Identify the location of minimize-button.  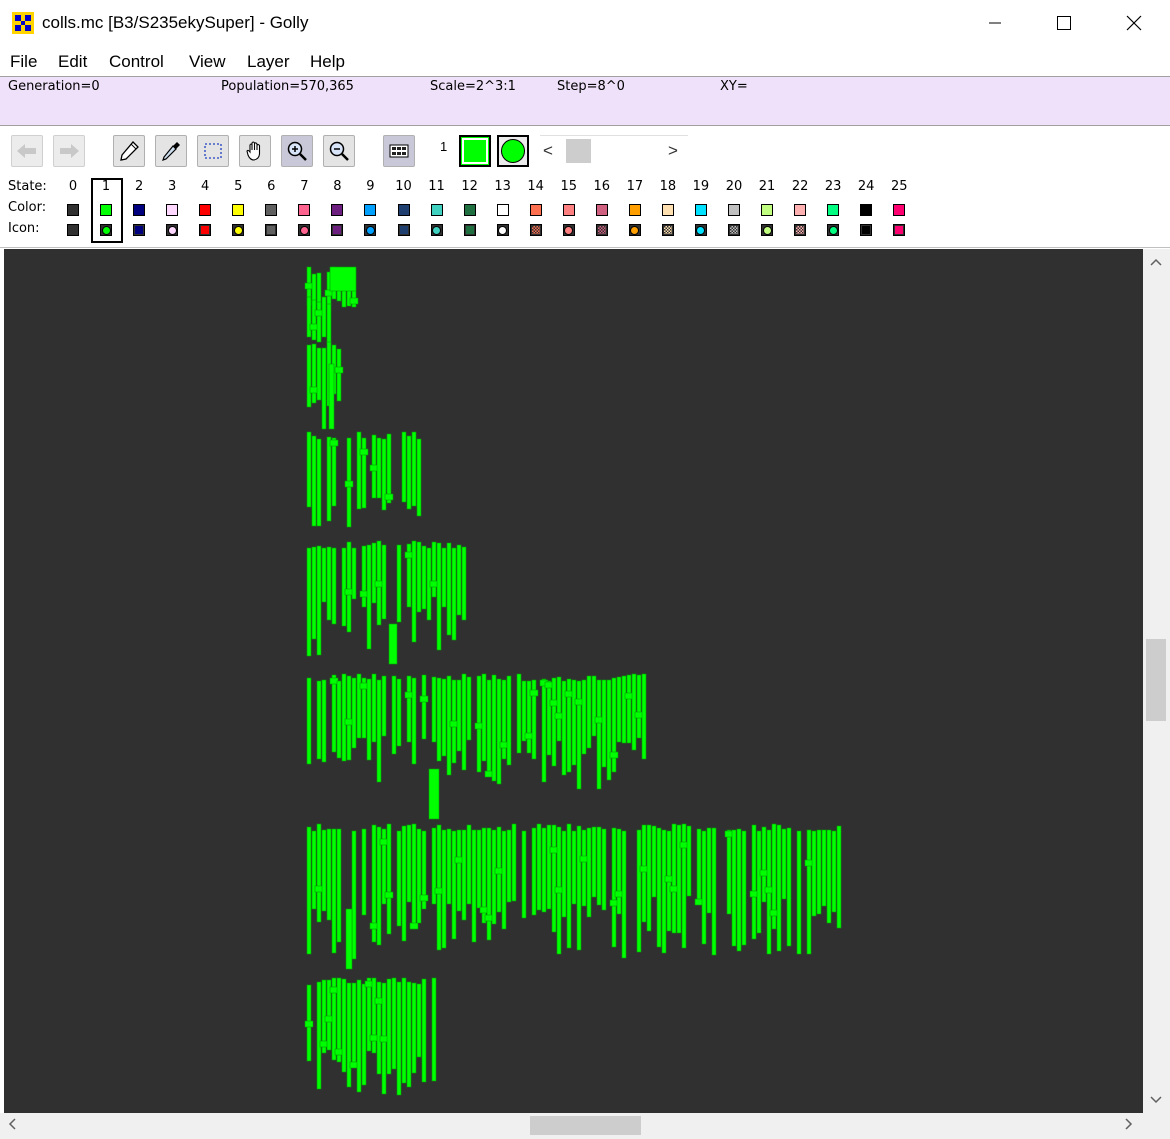
(995, 23).